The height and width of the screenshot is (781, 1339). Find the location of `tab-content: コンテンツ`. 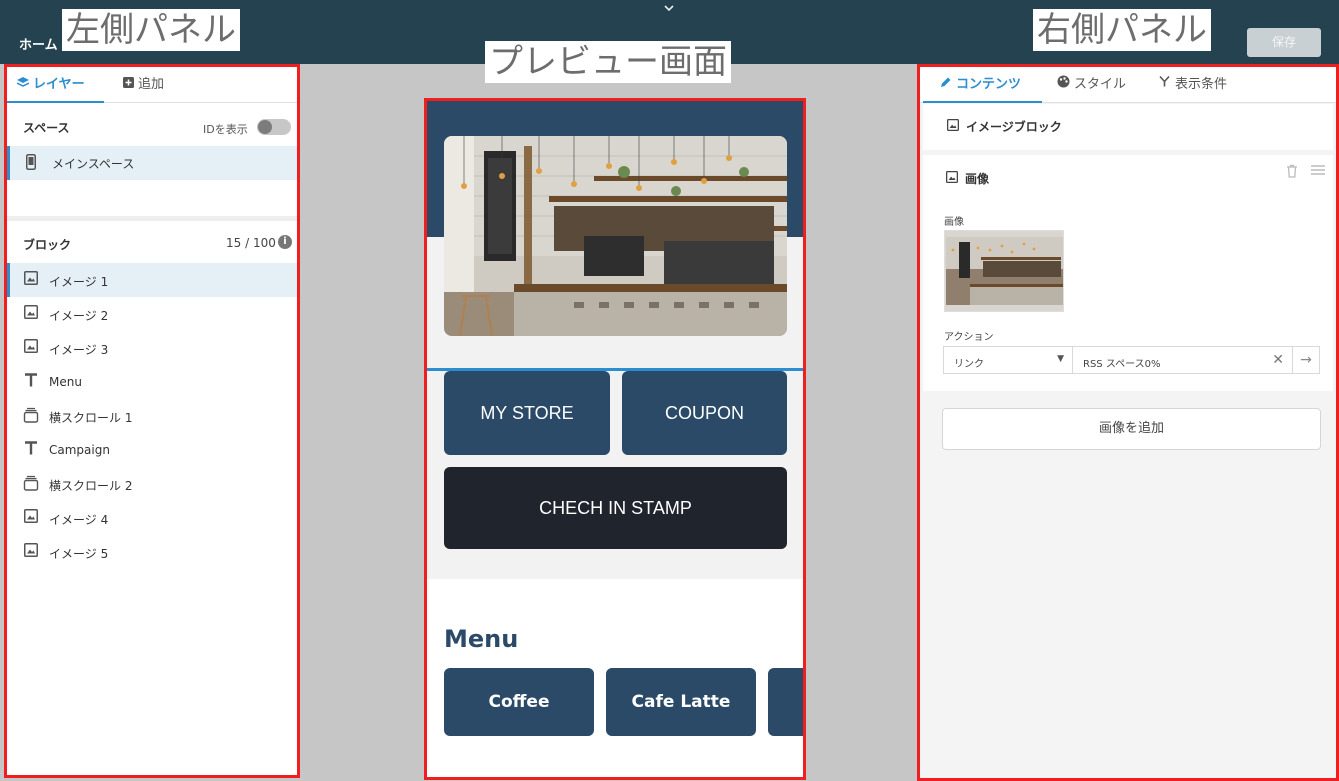

tab-content: コンテンツ is located at coordinates (982, 85).